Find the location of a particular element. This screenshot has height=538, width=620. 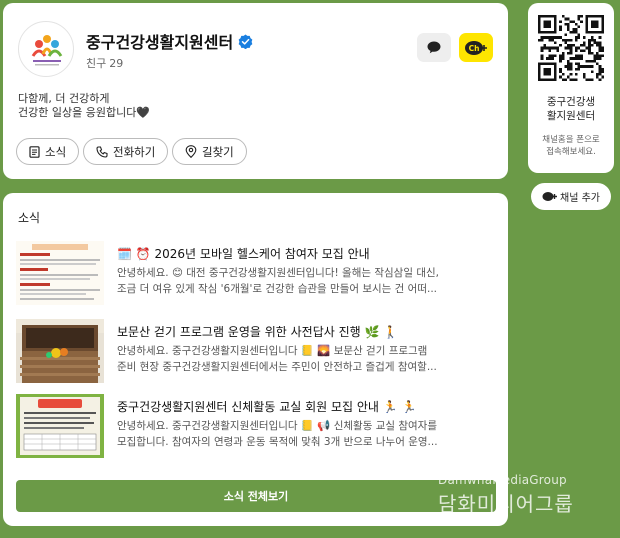

add-channel-yellow-button: Ch is located at coordinates (476, 47).